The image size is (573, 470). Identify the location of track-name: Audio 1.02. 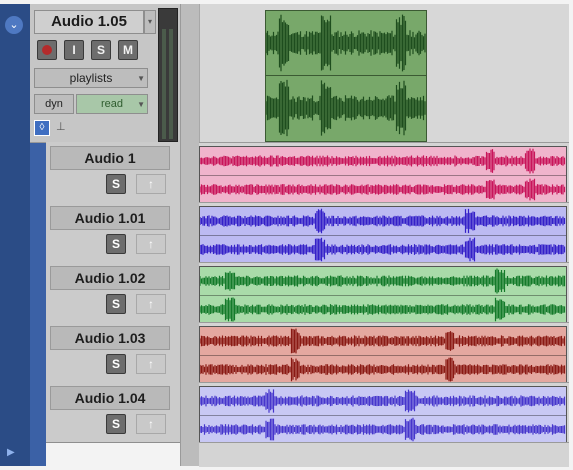
(110, 278).